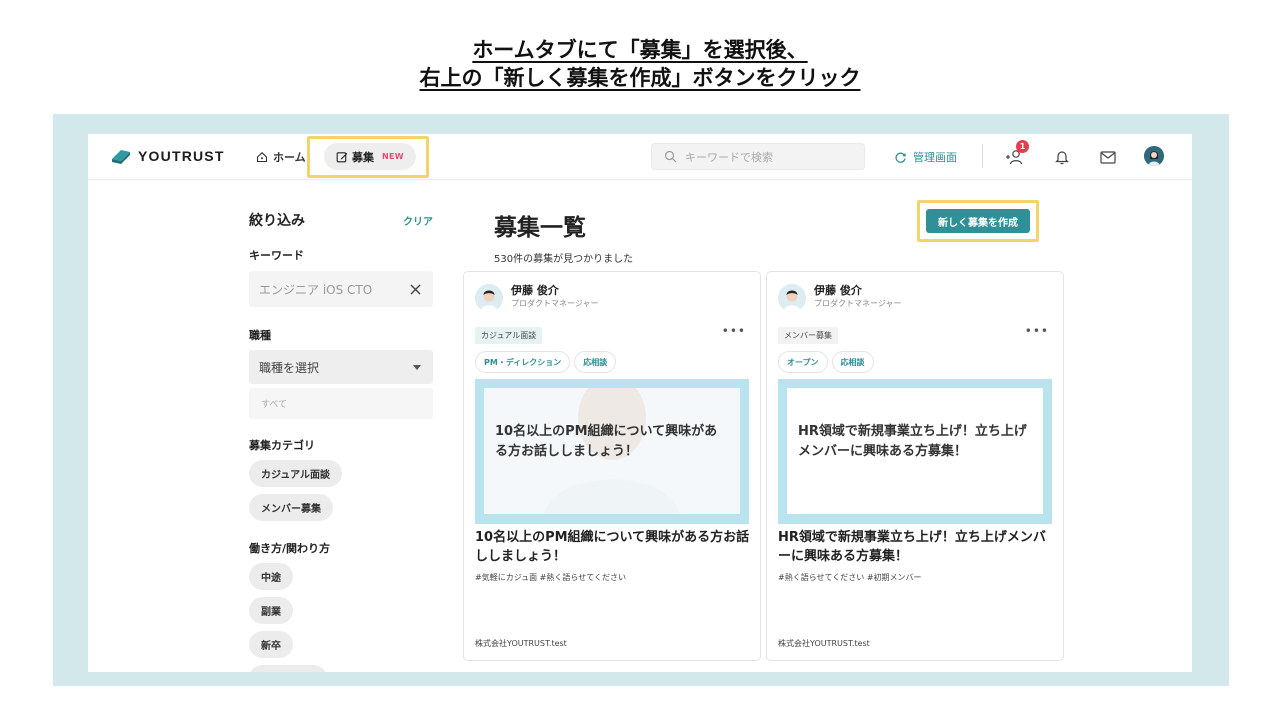 The width and height of the screenshot is (1280, 720). What do you see at coordinates (540, 228) in the screenshot?
I see `page-title: 募集一覧` at bounding box center [540, 228].